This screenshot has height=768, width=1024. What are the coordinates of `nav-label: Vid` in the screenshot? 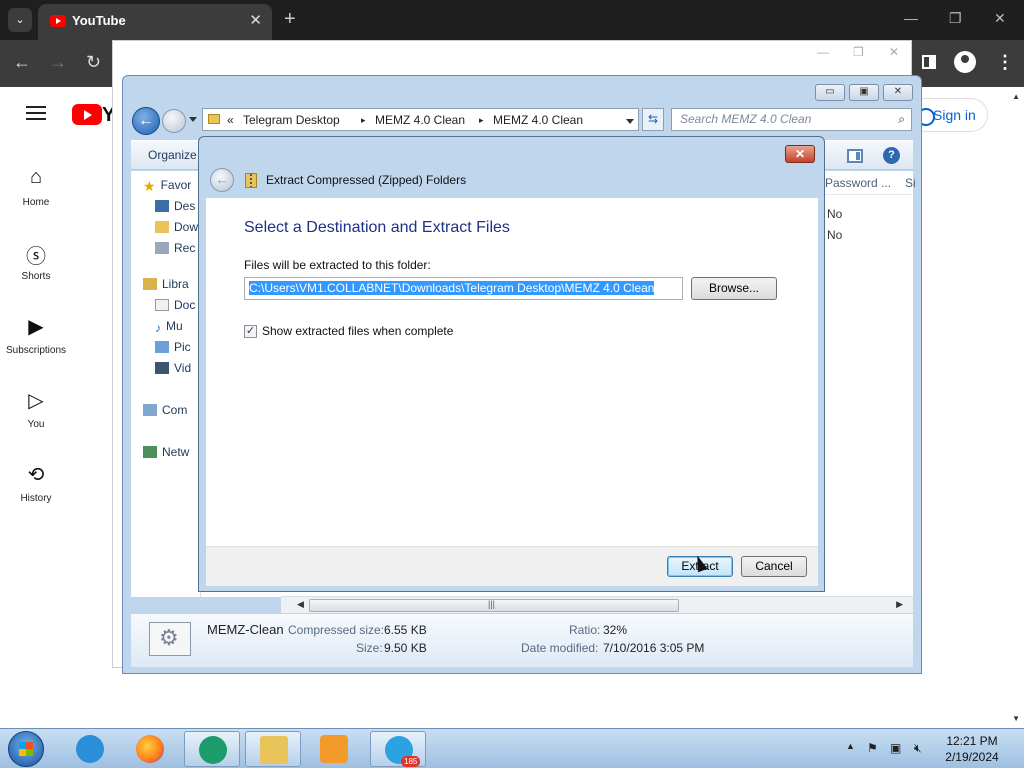 It's located at (183, 368).